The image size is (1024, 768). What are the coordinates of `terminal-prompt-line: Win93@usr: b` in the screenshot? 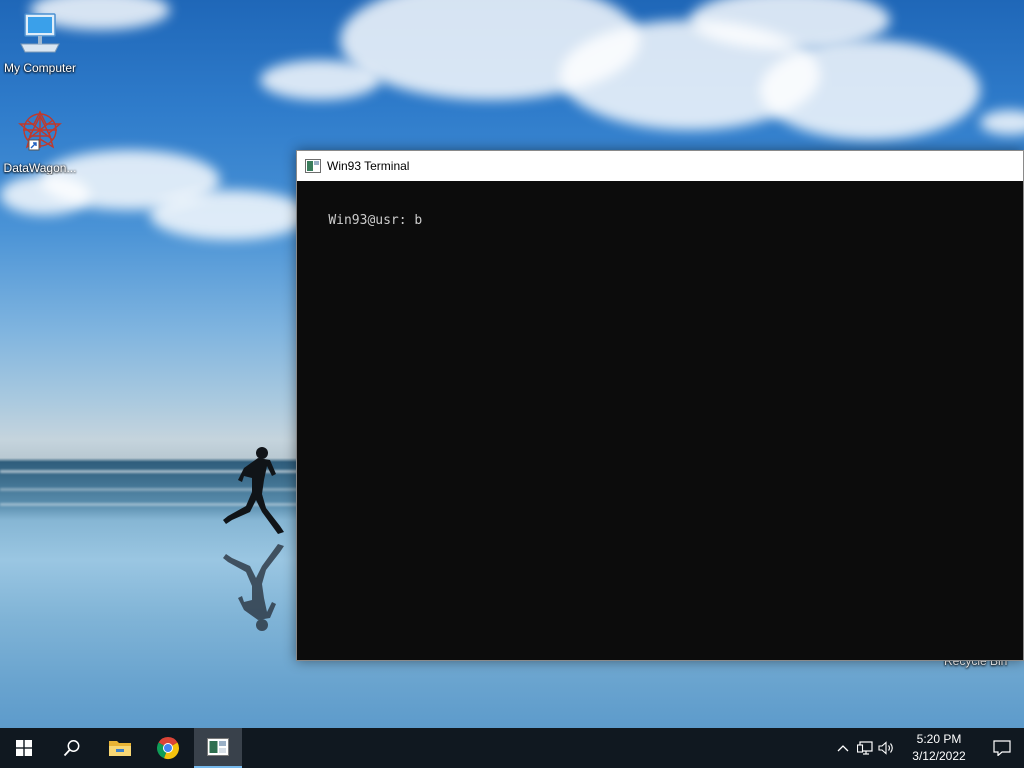 It's located at (375, 220).